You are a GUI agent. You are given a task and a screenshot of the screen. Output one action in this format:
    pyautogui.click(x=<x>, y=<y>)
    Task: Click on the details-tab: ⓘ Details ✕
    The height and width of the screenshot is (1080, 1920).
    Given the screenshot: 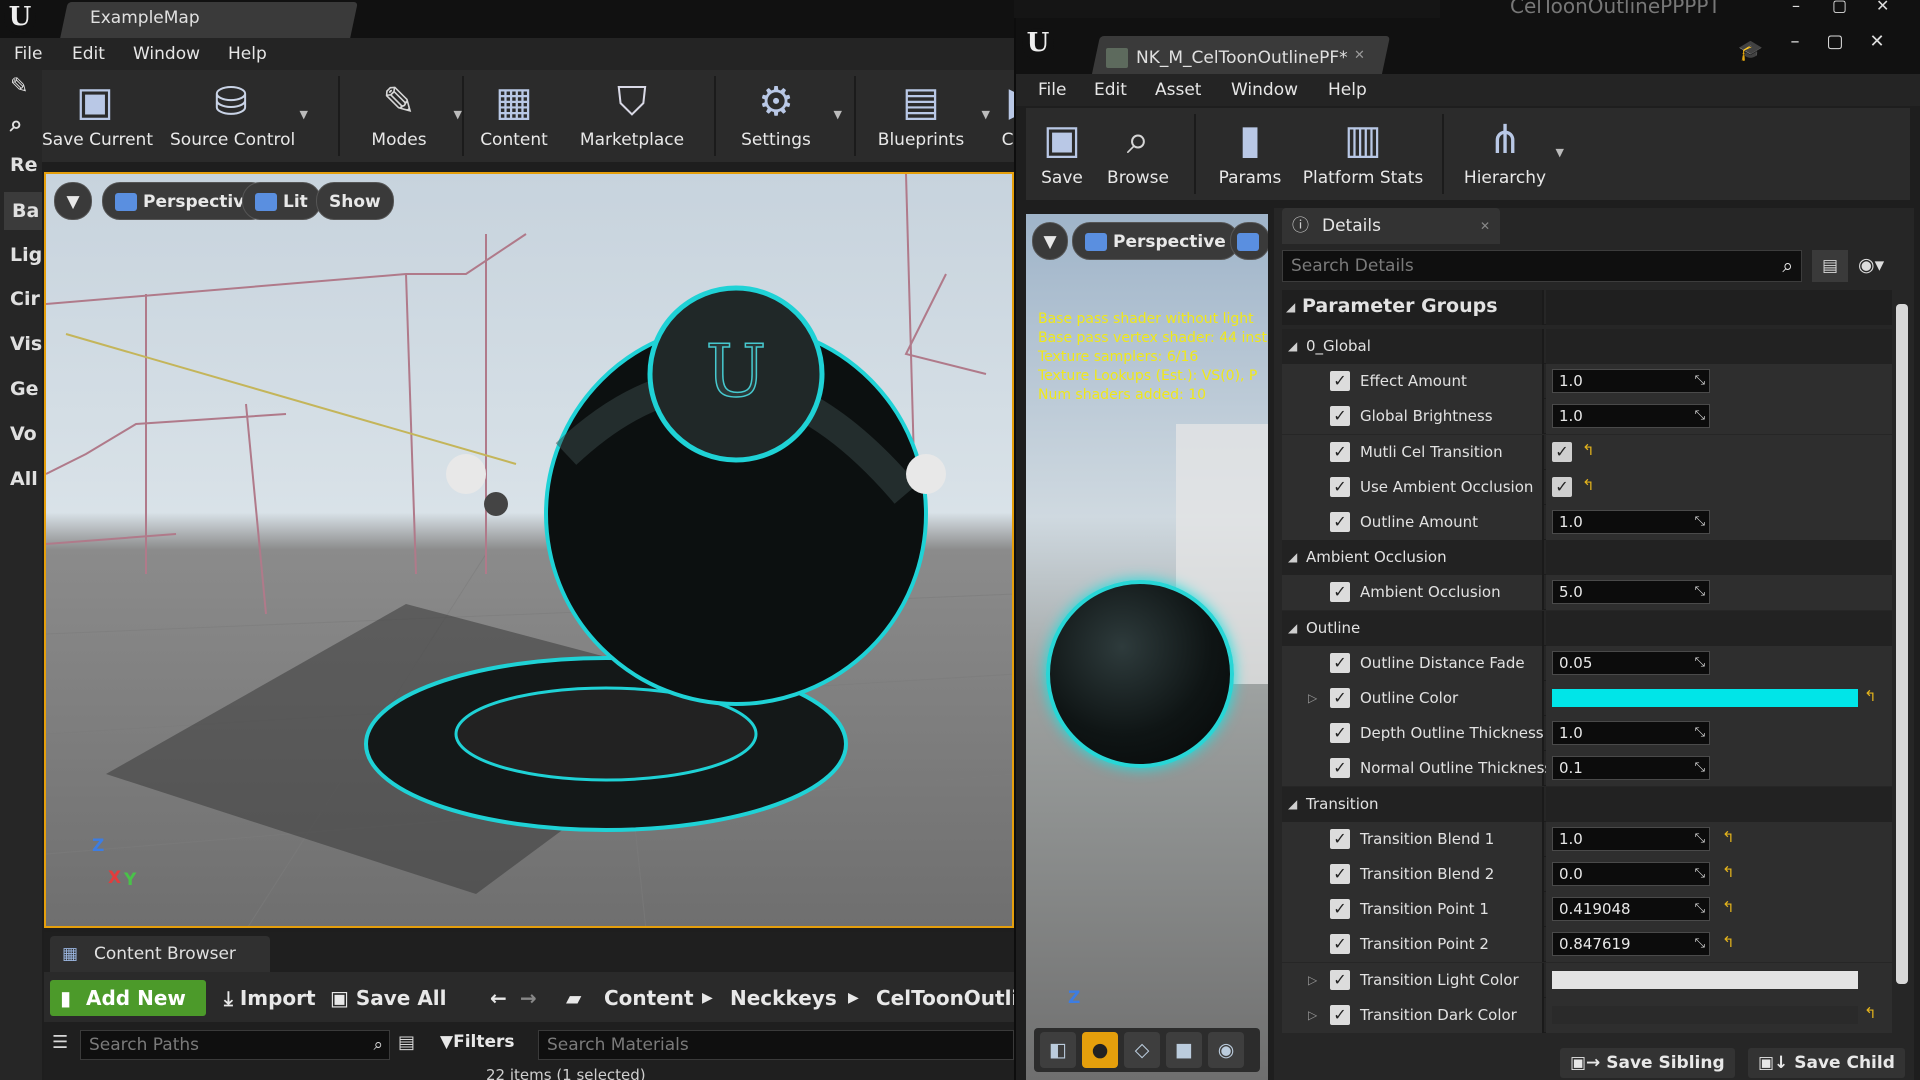 What is the action you would take?
    pyautogui.click(x=1391, y=226)
    